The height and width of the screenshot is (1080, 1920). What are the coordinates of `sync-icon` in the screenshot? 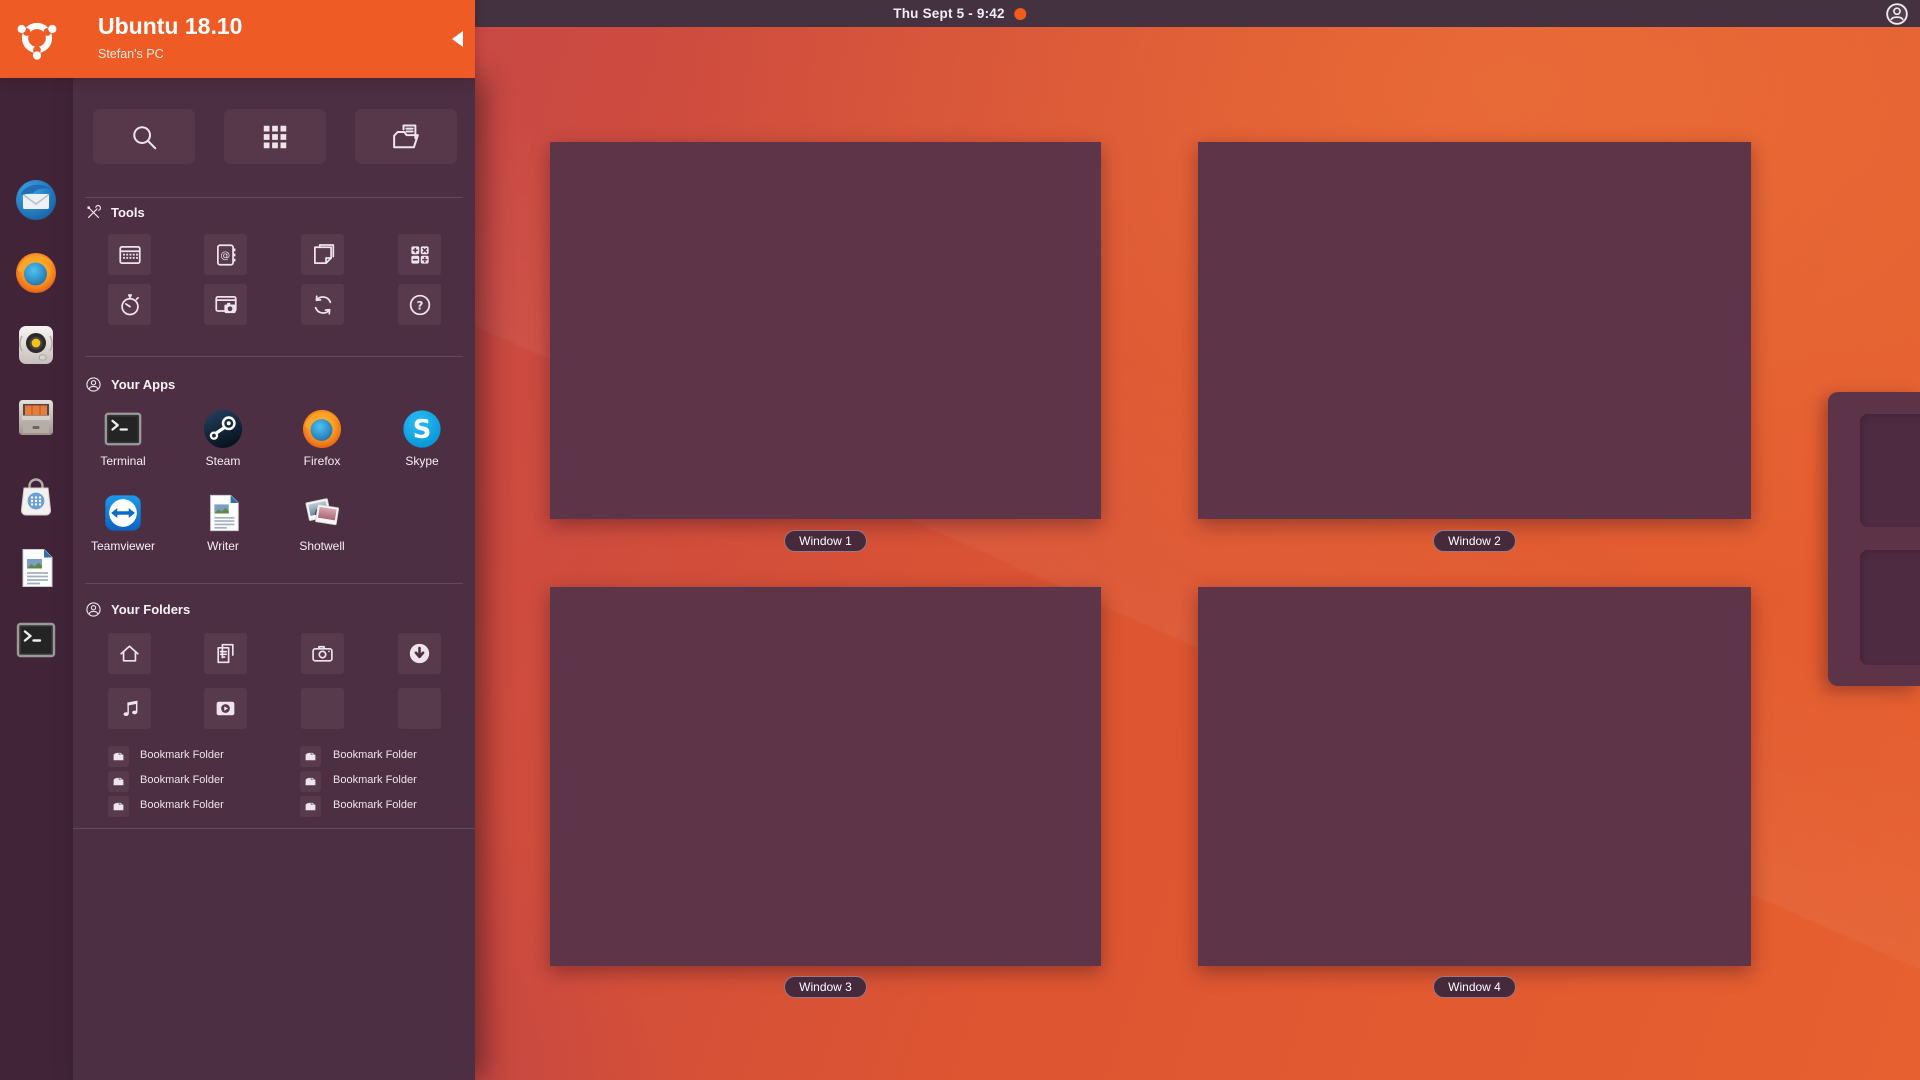 It's located at (322, 304).